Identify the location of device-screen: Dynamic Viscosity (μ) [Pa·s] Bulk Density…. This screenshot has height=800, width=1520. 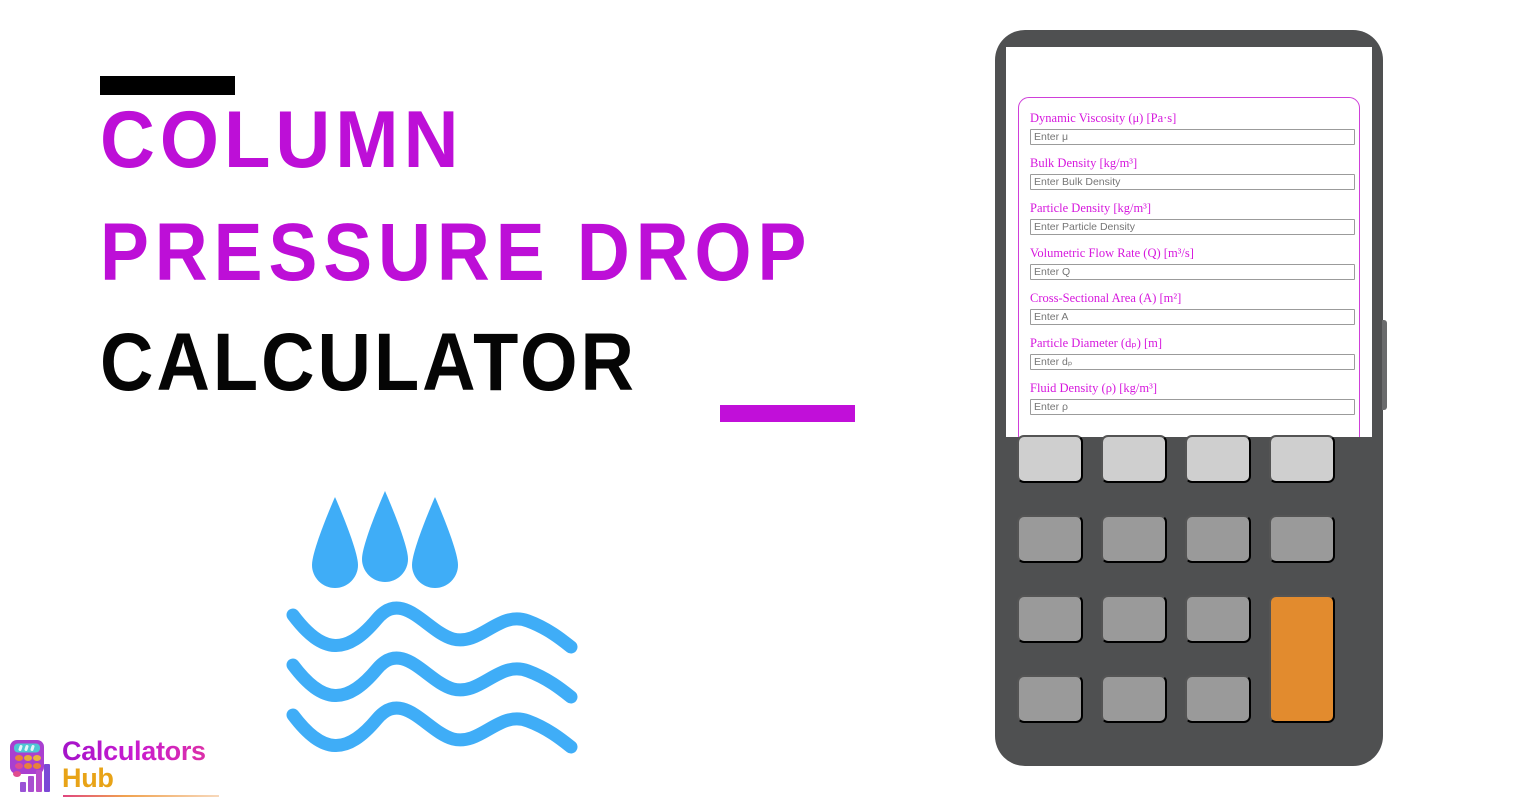
(1189, 242).